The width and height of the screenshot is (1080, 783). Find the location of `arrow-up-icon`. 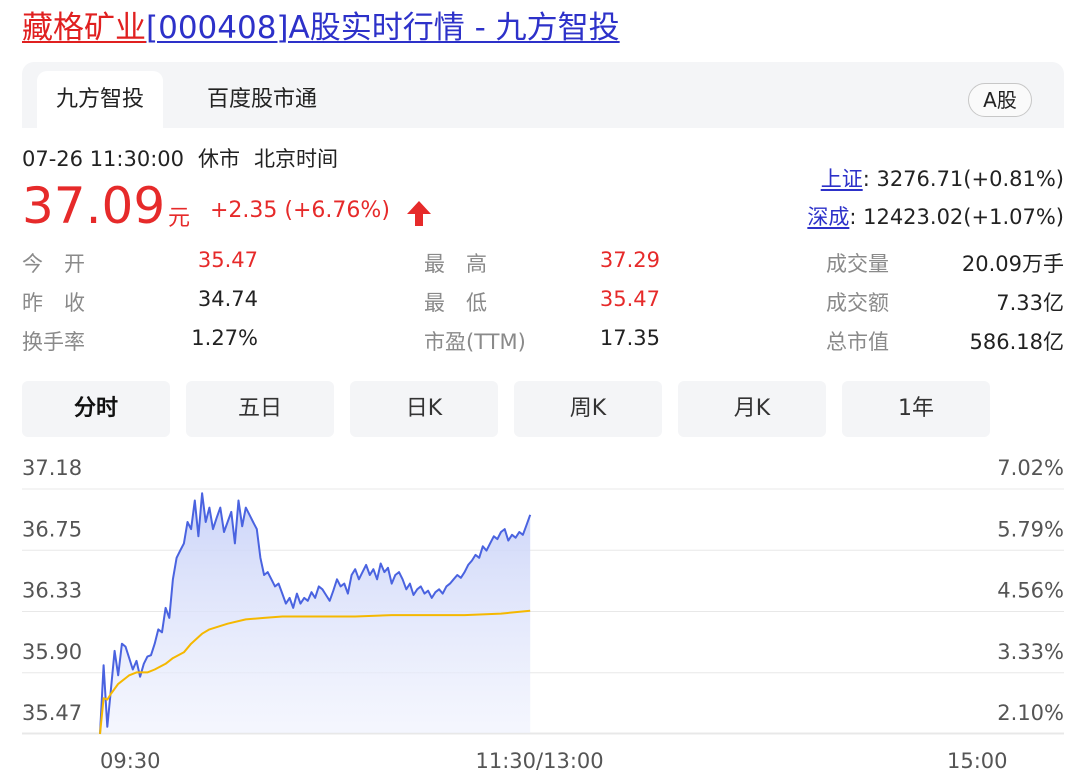

arrow-up-icon is located at coordinates (419, 213).